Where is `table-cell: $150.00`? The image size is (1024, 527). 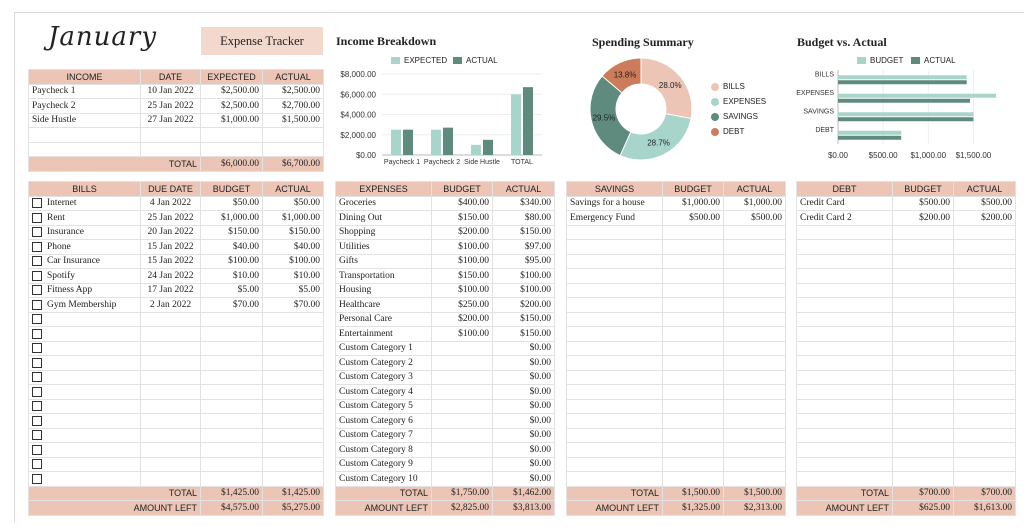 table-cell: $150.00 is located at coordinates (231, 232).